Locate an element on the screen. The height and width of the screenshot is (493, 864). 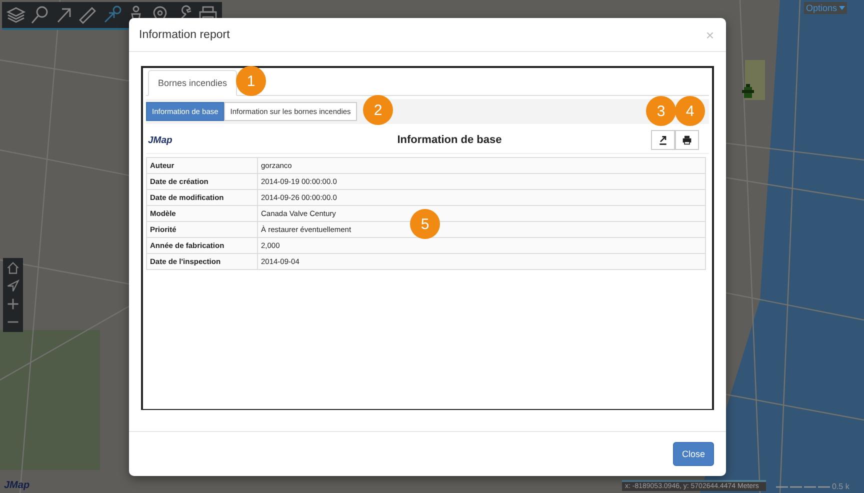
layers-icon is located at coordinates (16, 15).